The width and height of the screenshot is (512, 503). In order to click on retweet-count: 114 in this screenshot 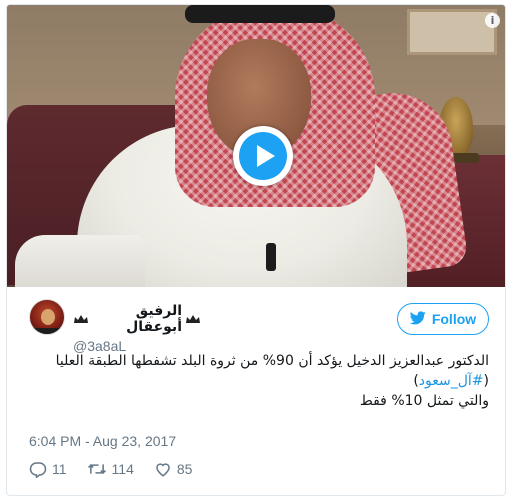, I will do `click(122, 469)`.